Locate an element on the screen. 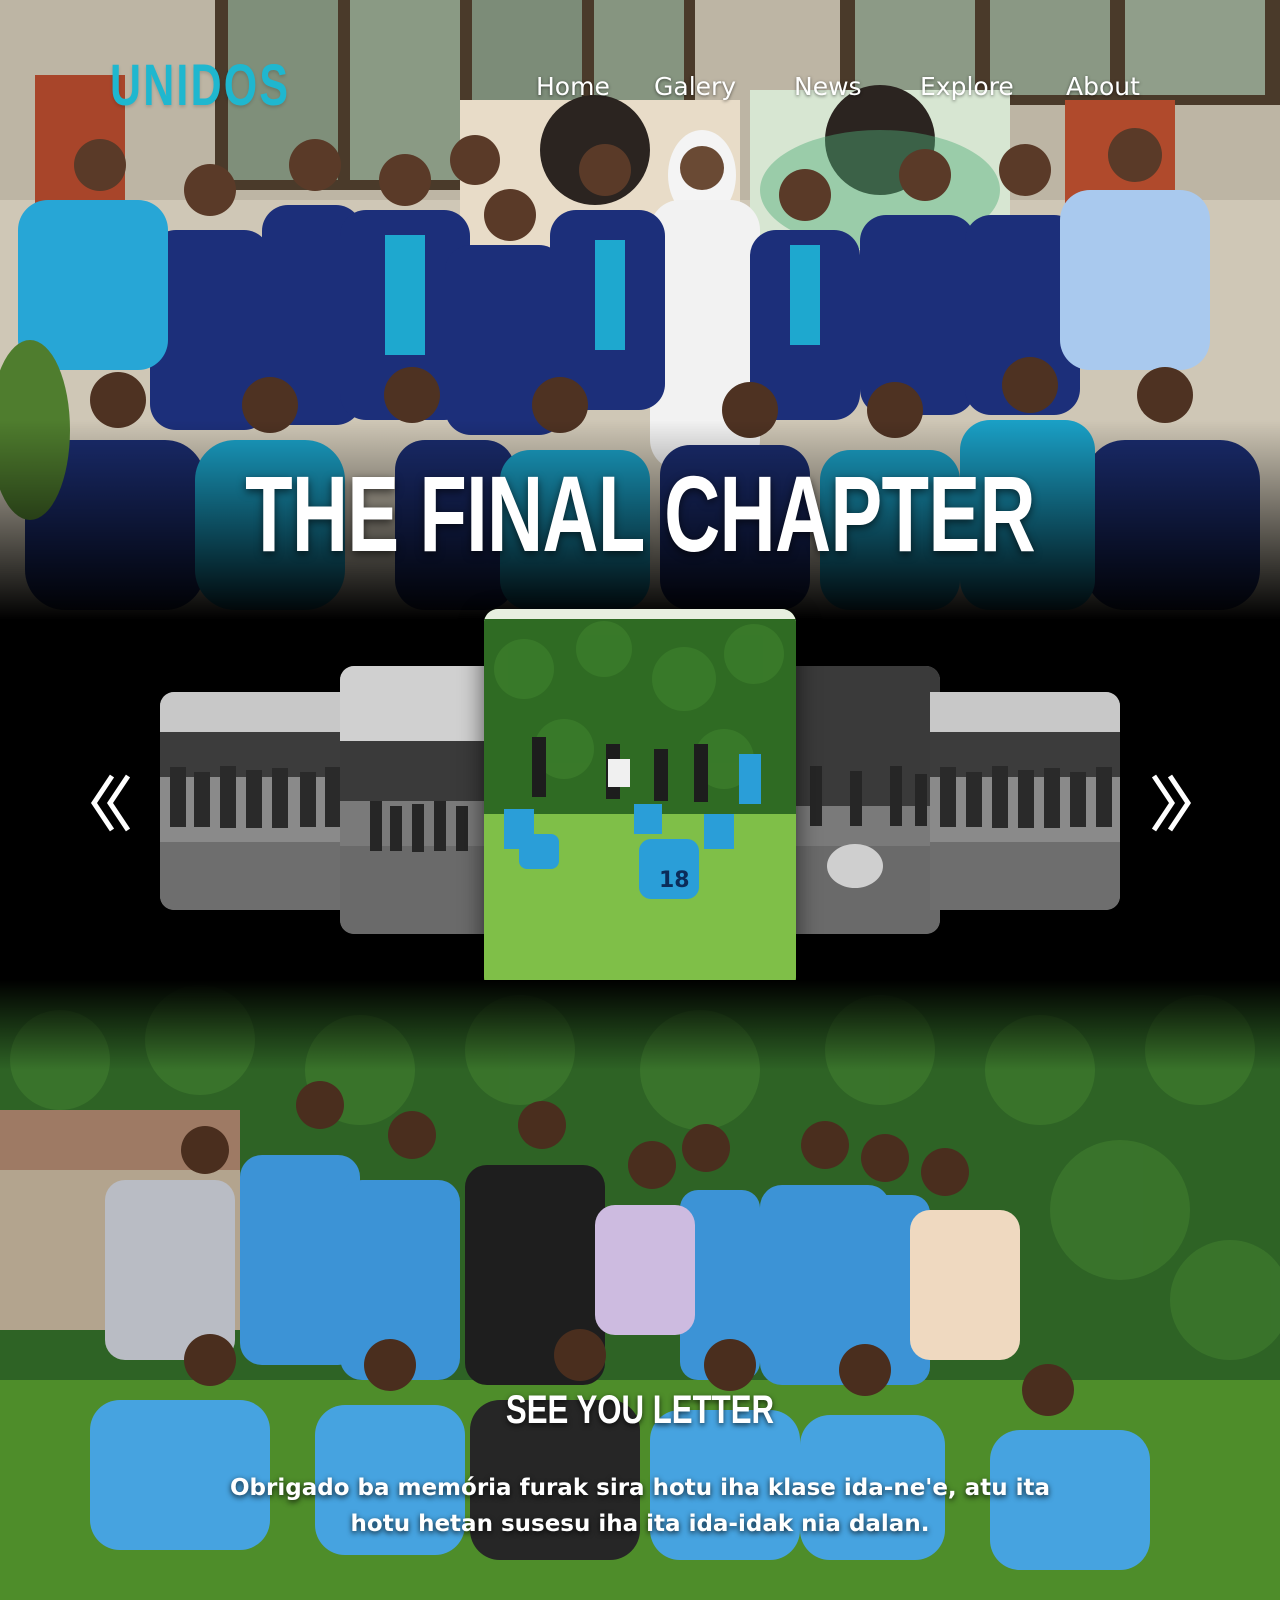 The image size is (1280, 1600). site-header: UNIDOS Home Galery News Explore About is located at coordinates (640, 90).